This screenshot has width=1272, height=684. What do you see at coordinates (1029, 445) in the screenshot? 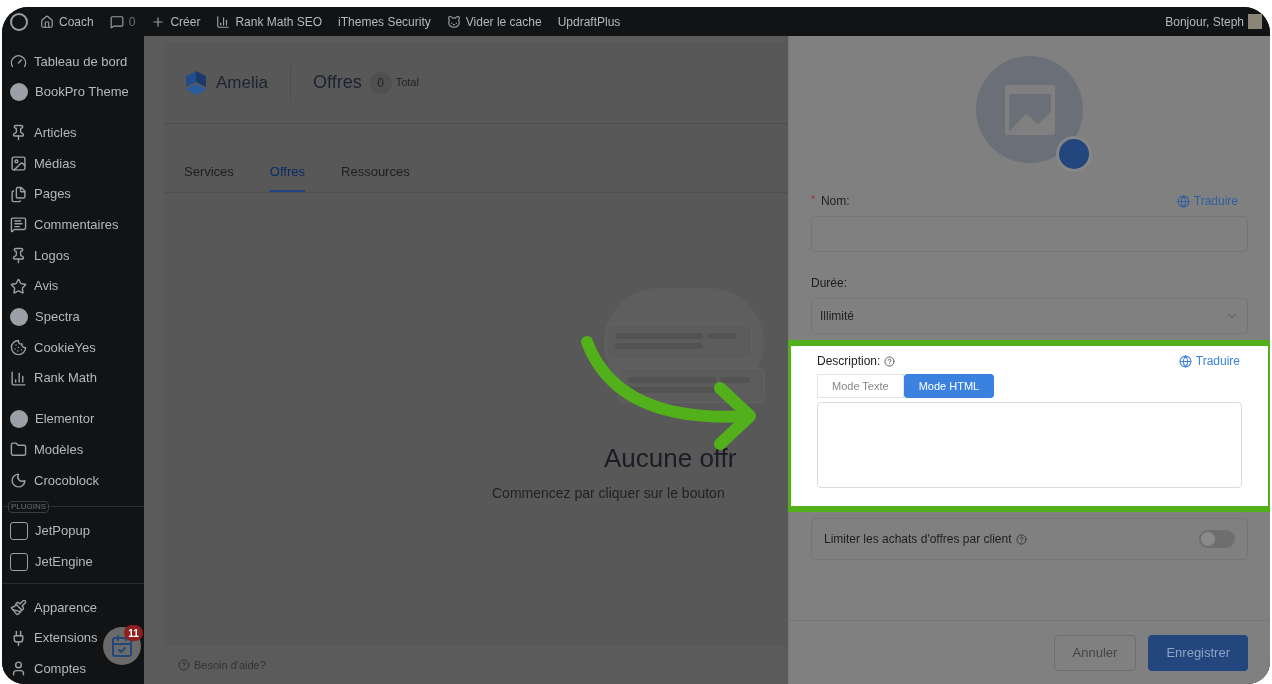
I see `description-textarea` at bounding box center [1029, 445].